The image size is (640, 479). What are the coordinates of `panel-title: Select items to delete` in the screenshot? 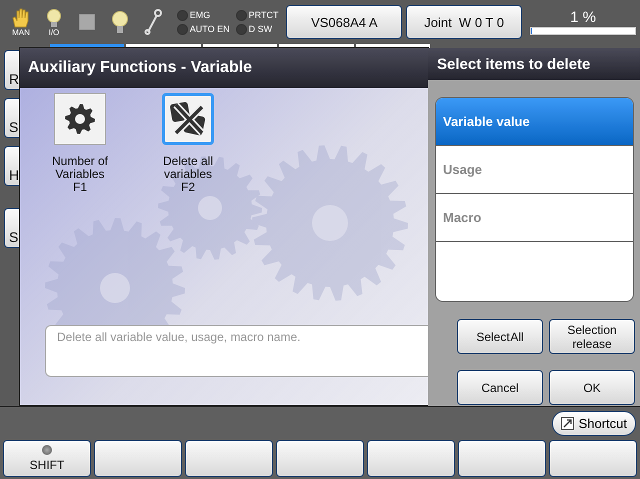 It's located at (534, 64).